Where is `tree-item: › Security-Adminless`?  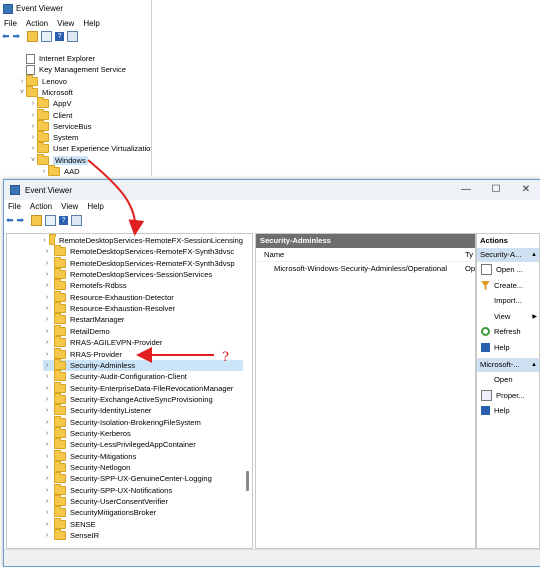
tree-item: › Security-Adminless is located at coordinates (143, 364).